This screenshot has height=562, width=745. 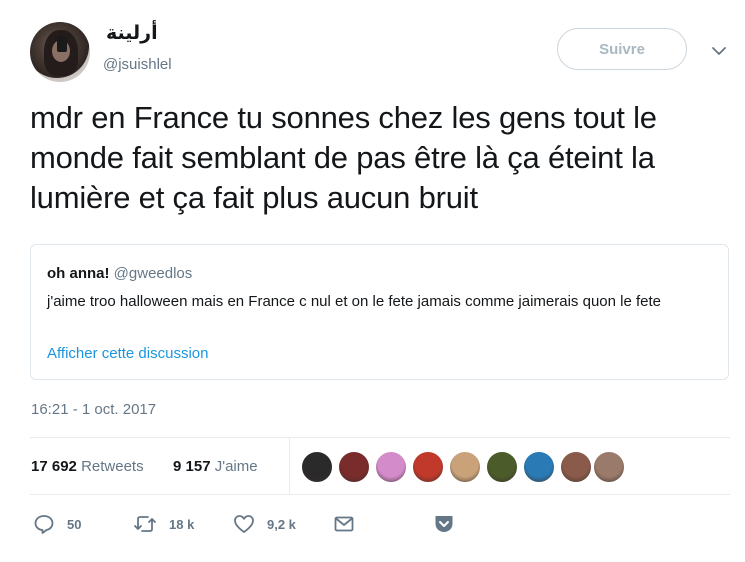 I want to click on direct-message-button, so click(x=344, y=524).